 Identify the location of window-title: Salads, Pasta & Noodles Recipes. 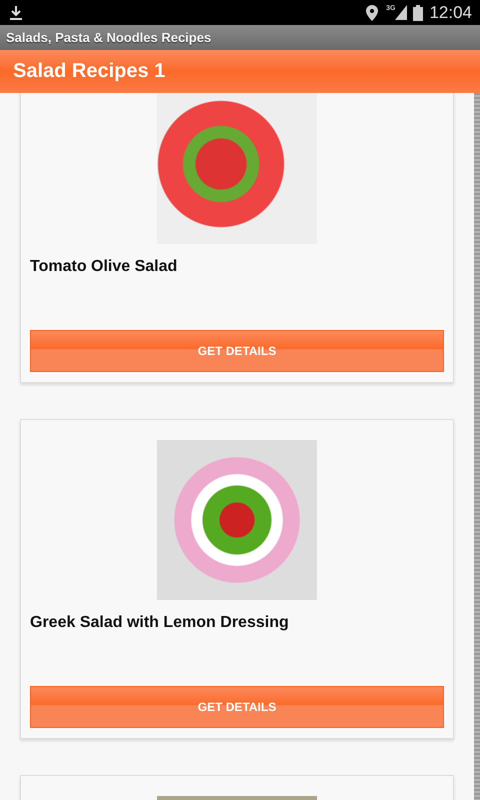
(109, 37).